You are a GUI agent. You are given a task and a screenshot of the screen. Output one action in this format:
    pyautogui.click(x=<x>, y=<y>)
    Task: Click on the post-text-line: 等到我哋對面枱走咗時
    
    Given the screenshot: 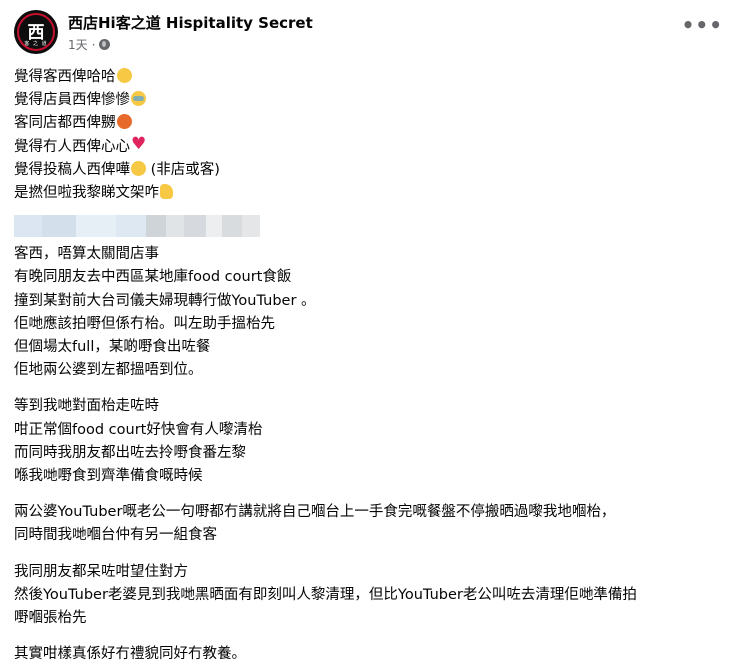 What is the action you would take?
    pyautogui.click(x=86, y=406)
    